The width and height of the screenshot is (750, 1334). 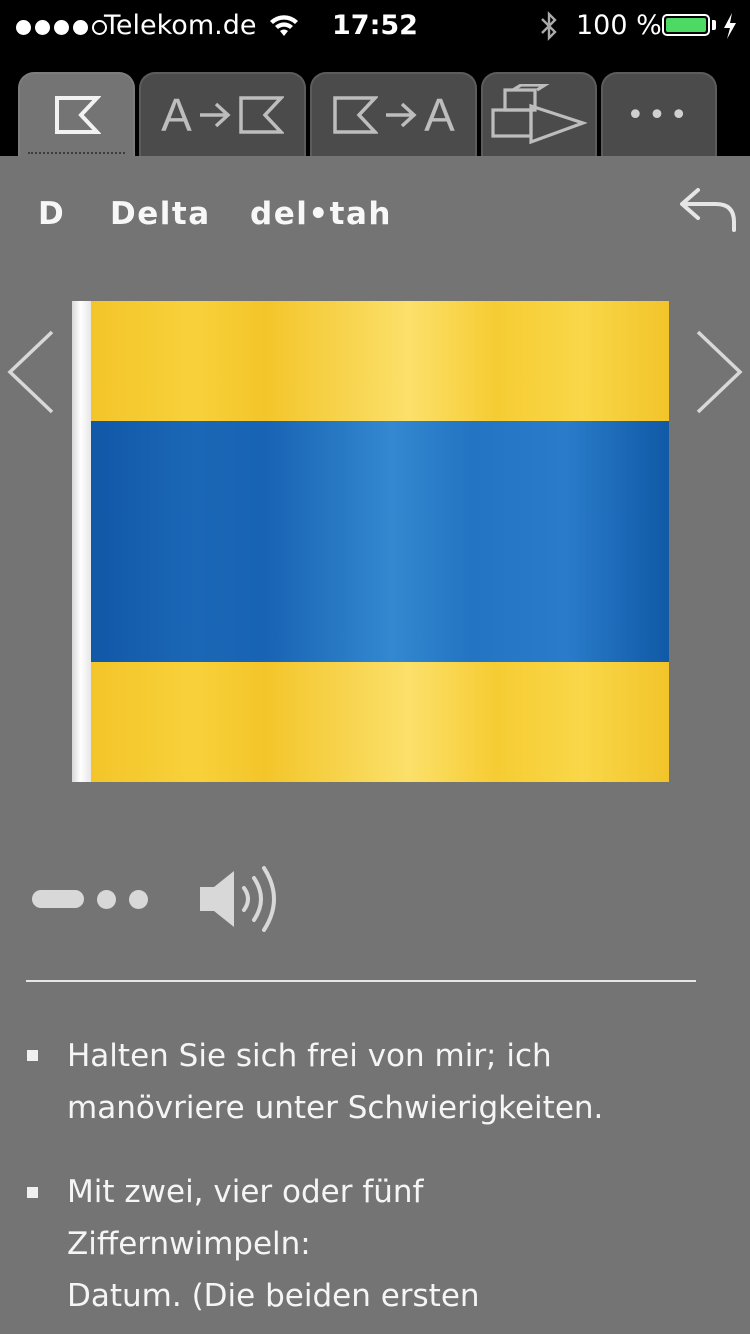 What do you see at coordinates (321, 214) in the screenshot?
I see `entry-pronunciation: del•tah` at bounding box center [321, 214].